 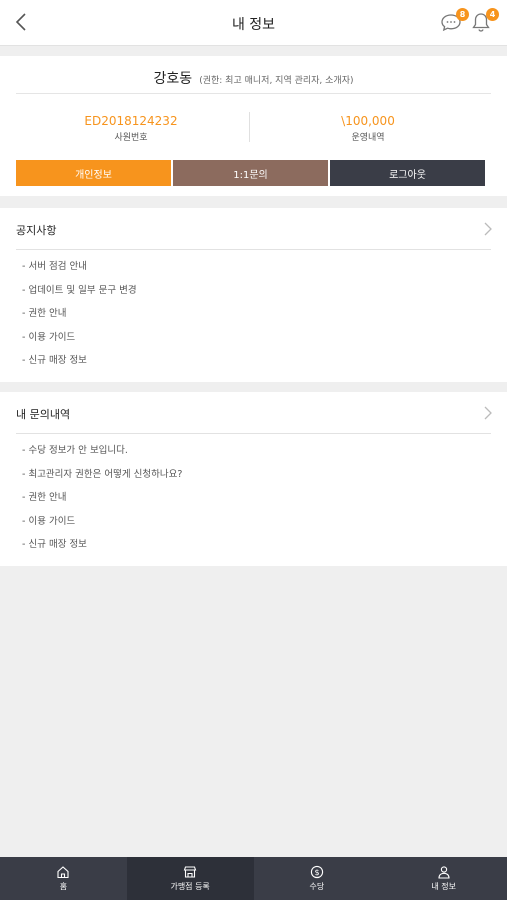 I want to click on member-number-stat: ED2018124232 사원번호, so click(x=131, y=128).